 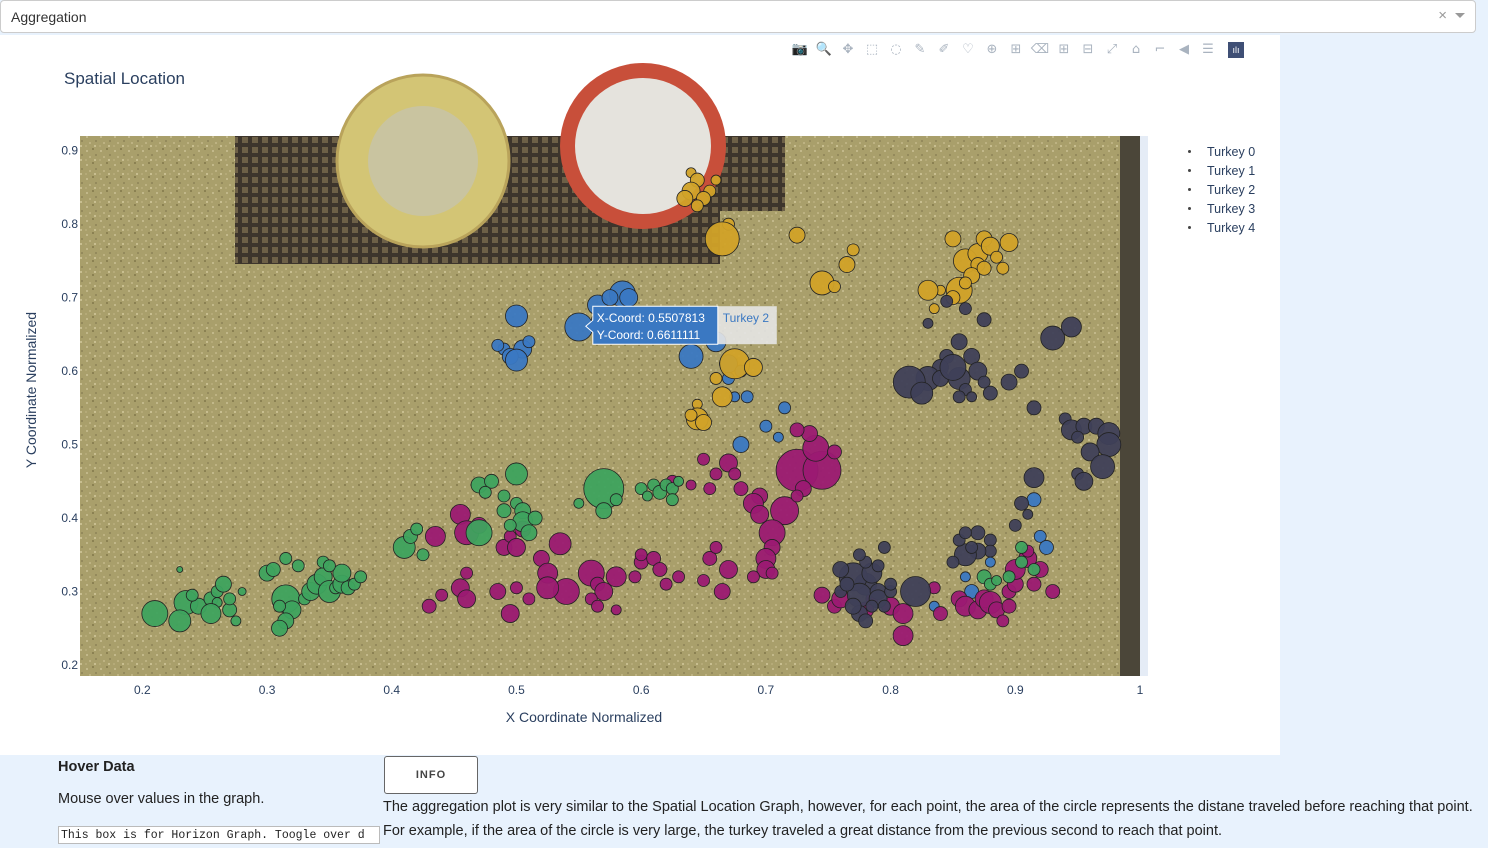 What do you see at coordinates (738, 16) in the screenshot?
I see `graph-type-dropdown: Aggregation ×` at bounding box center [738, 16].